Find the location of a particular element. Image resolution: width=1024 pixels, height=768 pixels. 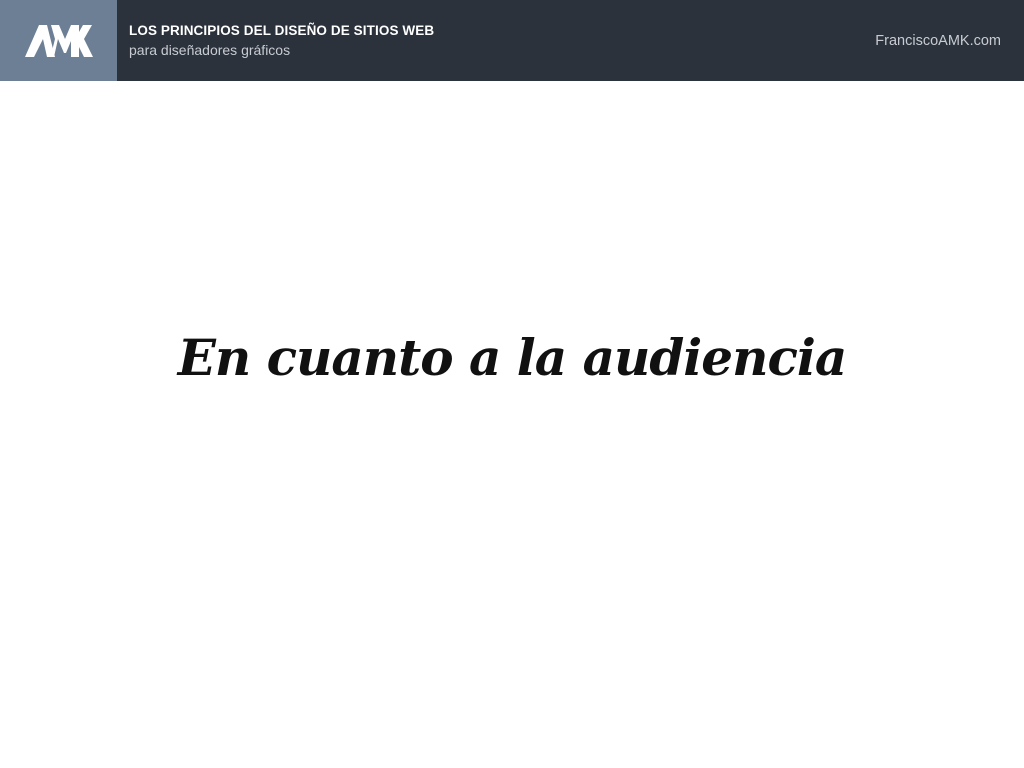

course-title: LOS PRINCIPIOS DEL DISEÑO DE SITIOS WEB is located at coordinates (282, 30).